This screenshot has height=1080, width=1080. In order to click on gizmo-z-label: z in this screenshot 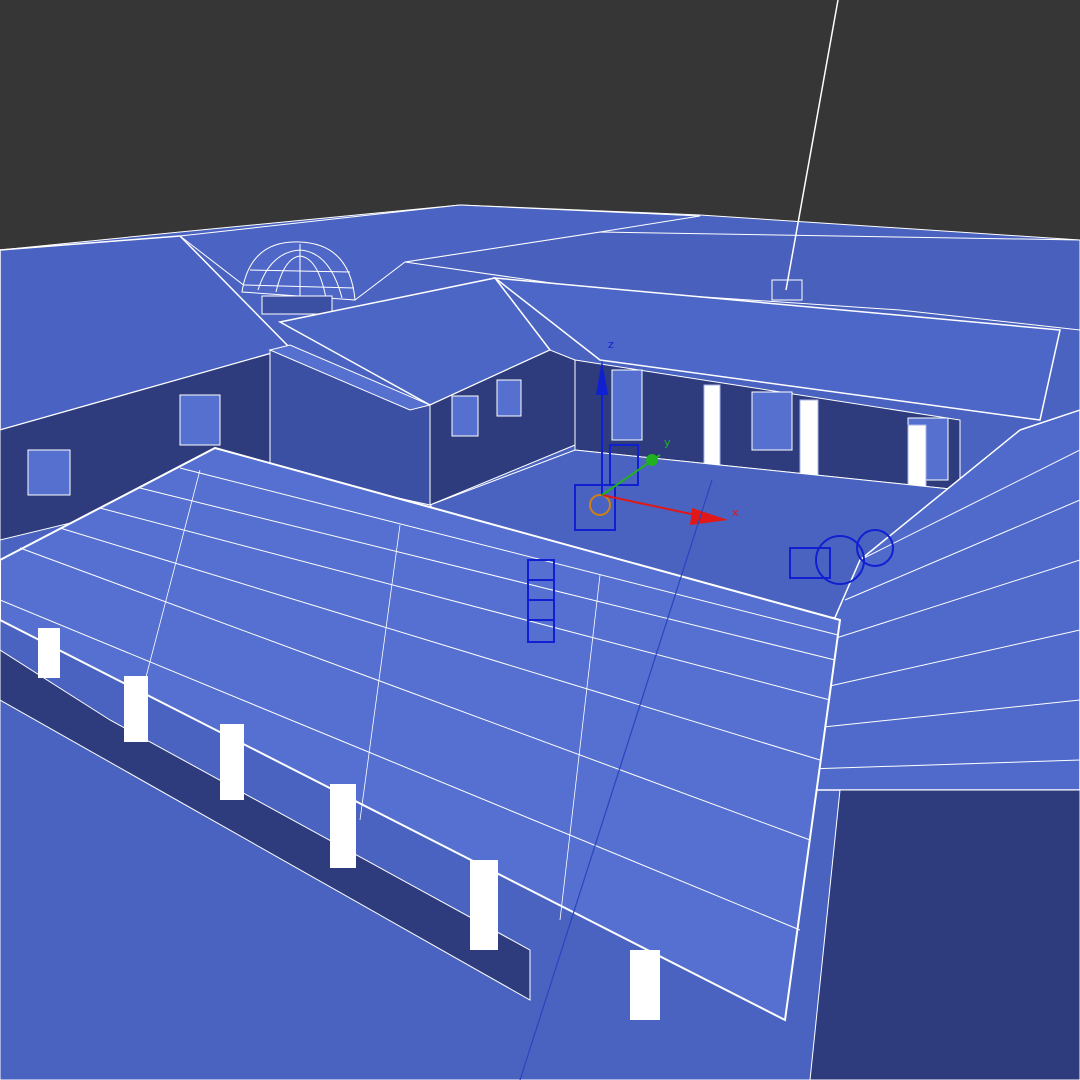, I will do `click(611, 344)`.